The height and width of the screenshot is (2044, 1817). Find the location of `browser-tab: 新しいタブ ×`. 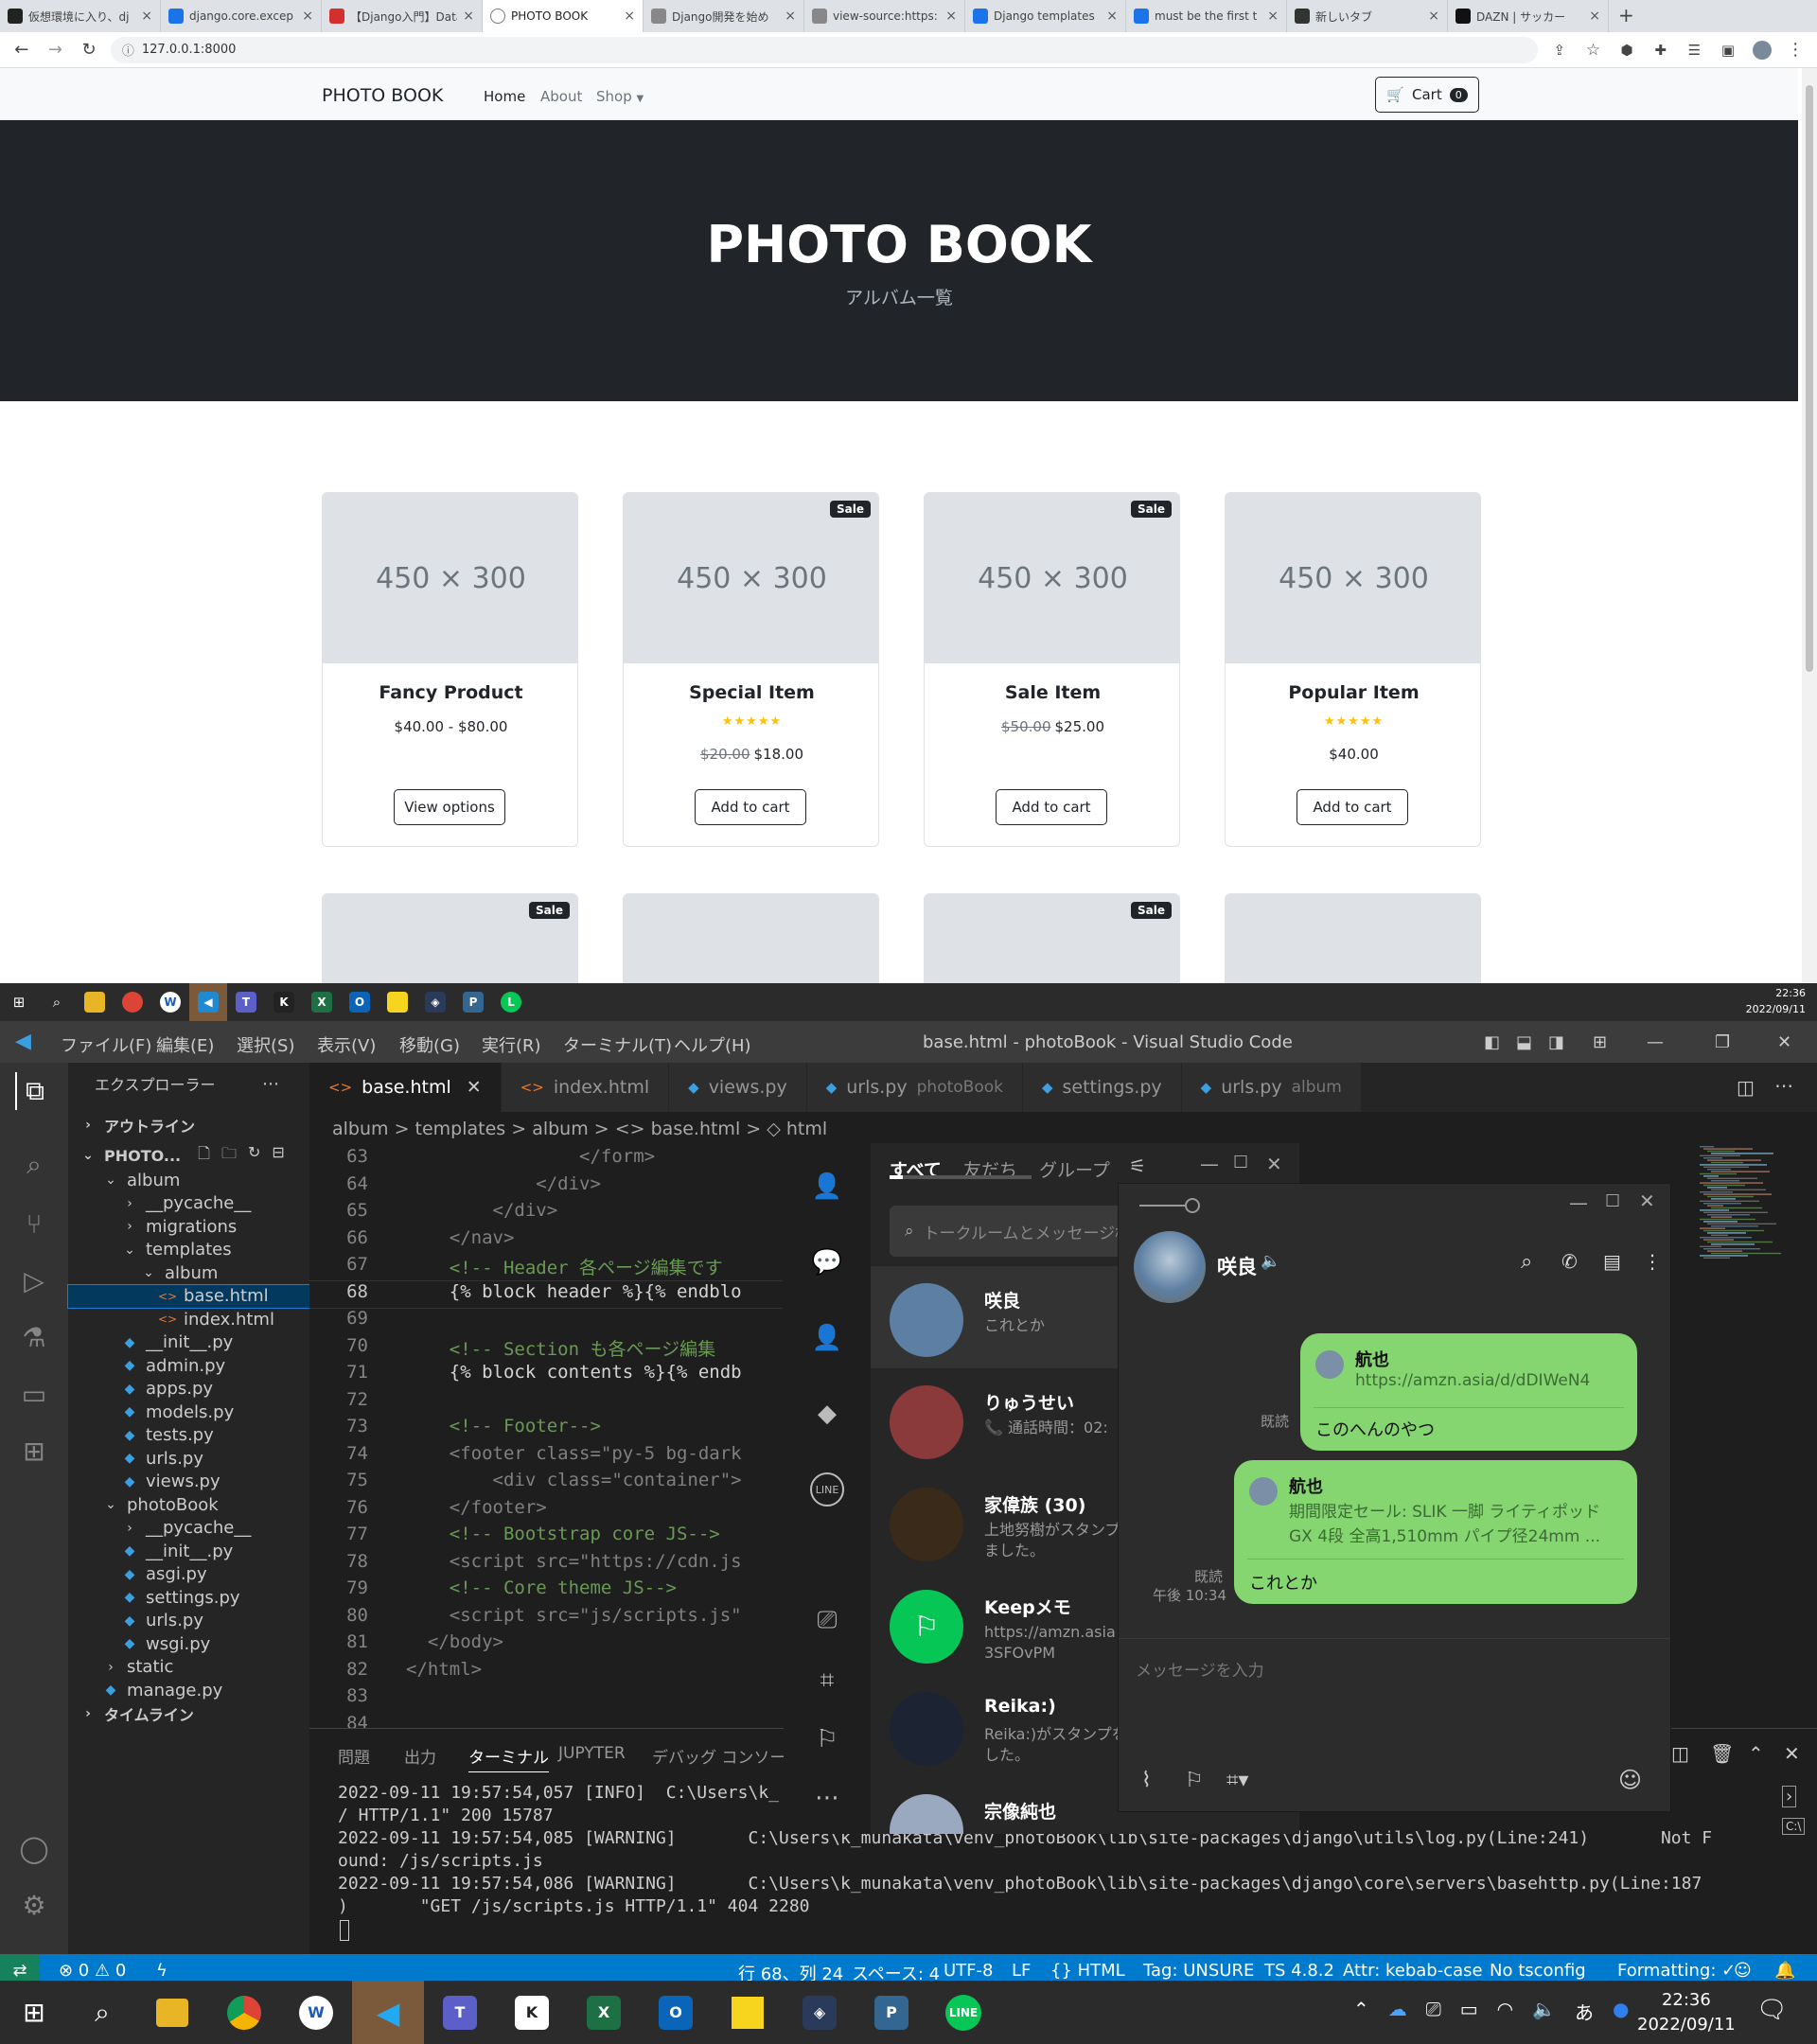

browser-tab: 新しいタブ × is located at coordinates (1367, 16).